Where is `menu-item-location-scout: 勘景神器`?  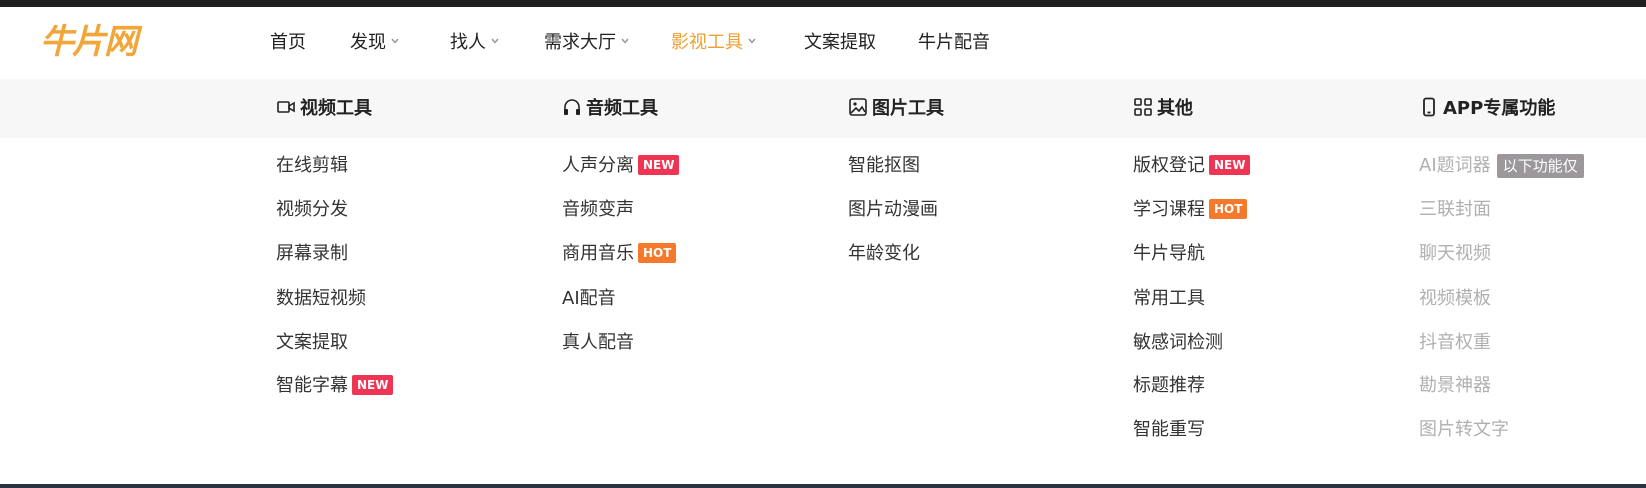
menu-item-location-scout: 勘景神器 is located at coordinates (1455, 386).